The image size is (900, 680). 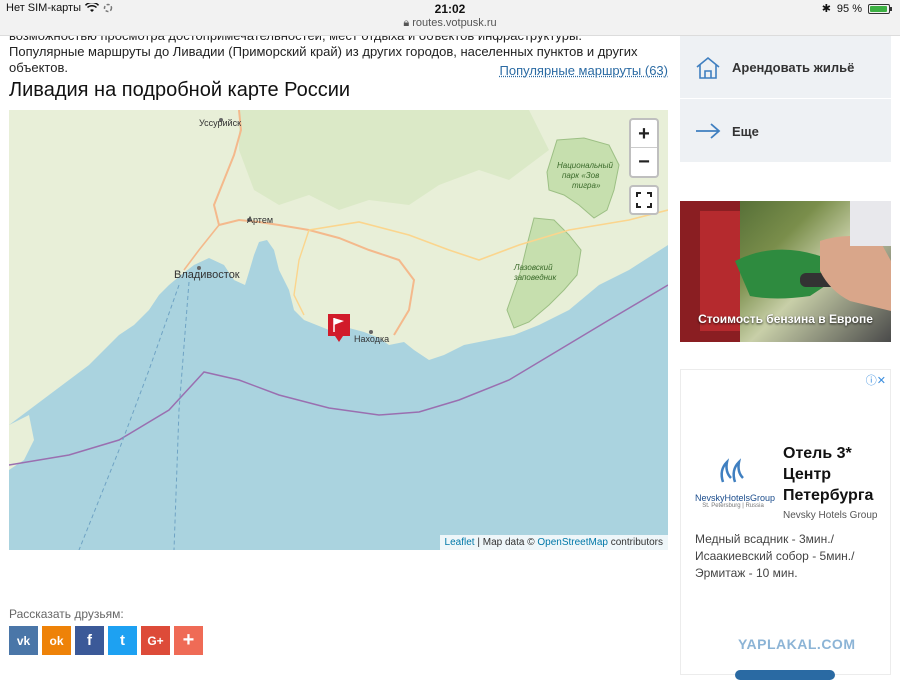 What do you see at coordinates (708, 131) in the screenshot?
I see `arrow-right-icon` at bounding box center [708, 131].